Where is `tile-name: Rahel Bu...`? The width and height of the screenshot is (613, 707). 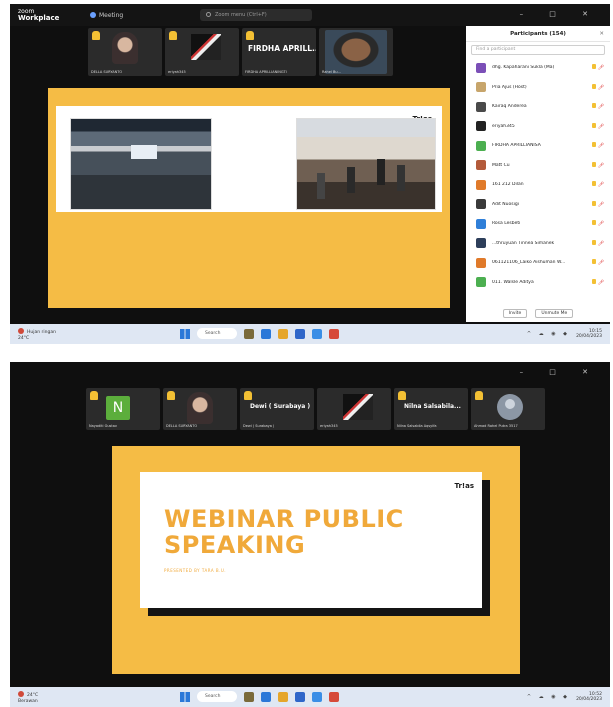
tile-name: Rahel Bu... is located at coordinates (331, 72).